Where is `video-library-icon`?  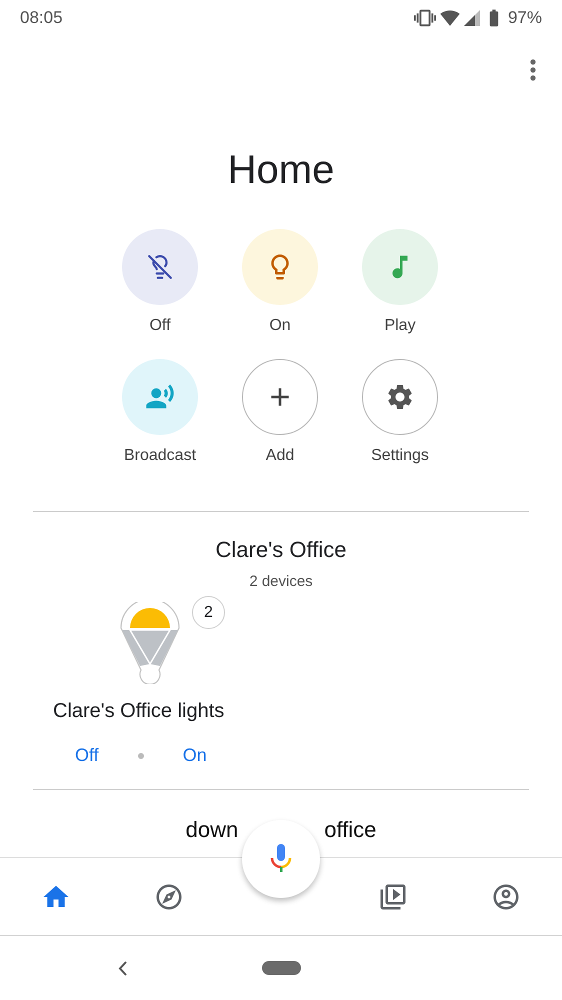
video-library-icon is located at coordinates (393, 897).